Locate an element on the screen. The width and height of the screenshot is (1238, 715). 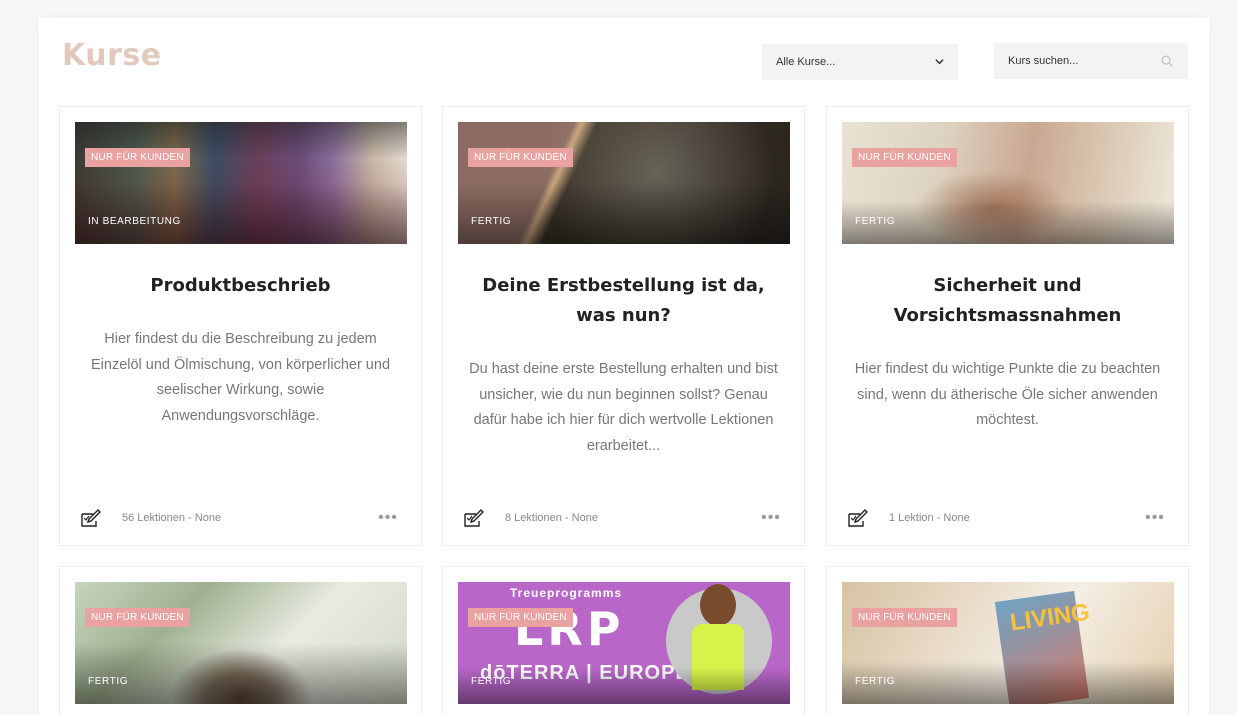
course-card: NUR FÜR KUNDEN FERTIG is located at coordinates (240, 640).